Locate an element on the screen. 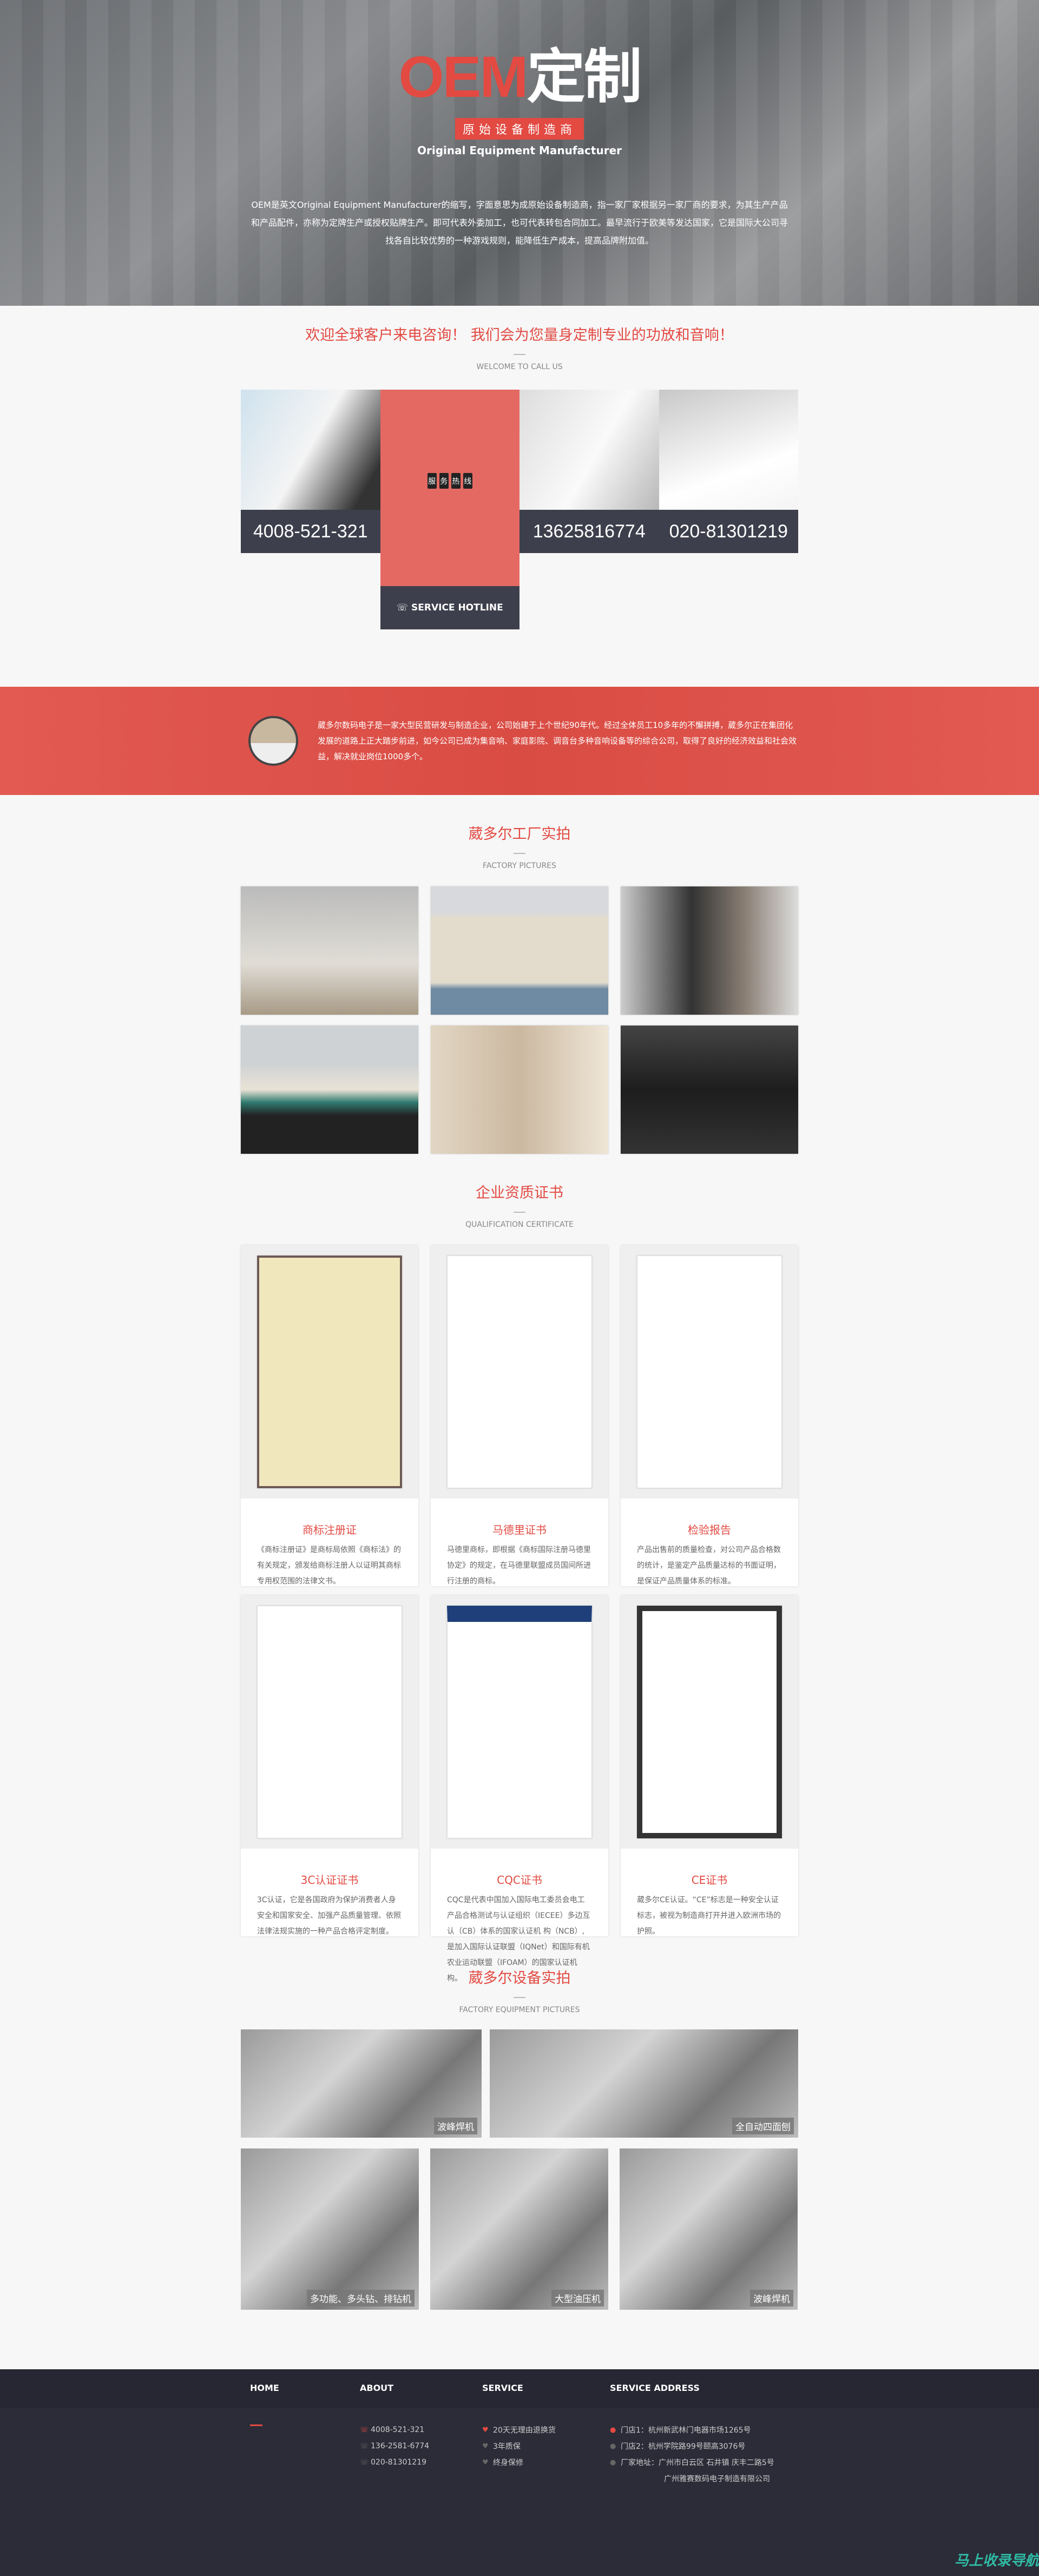 This screenshot has width=1039, height=2576. phone-number: 13625816774 is located at coordinates (589, 531).